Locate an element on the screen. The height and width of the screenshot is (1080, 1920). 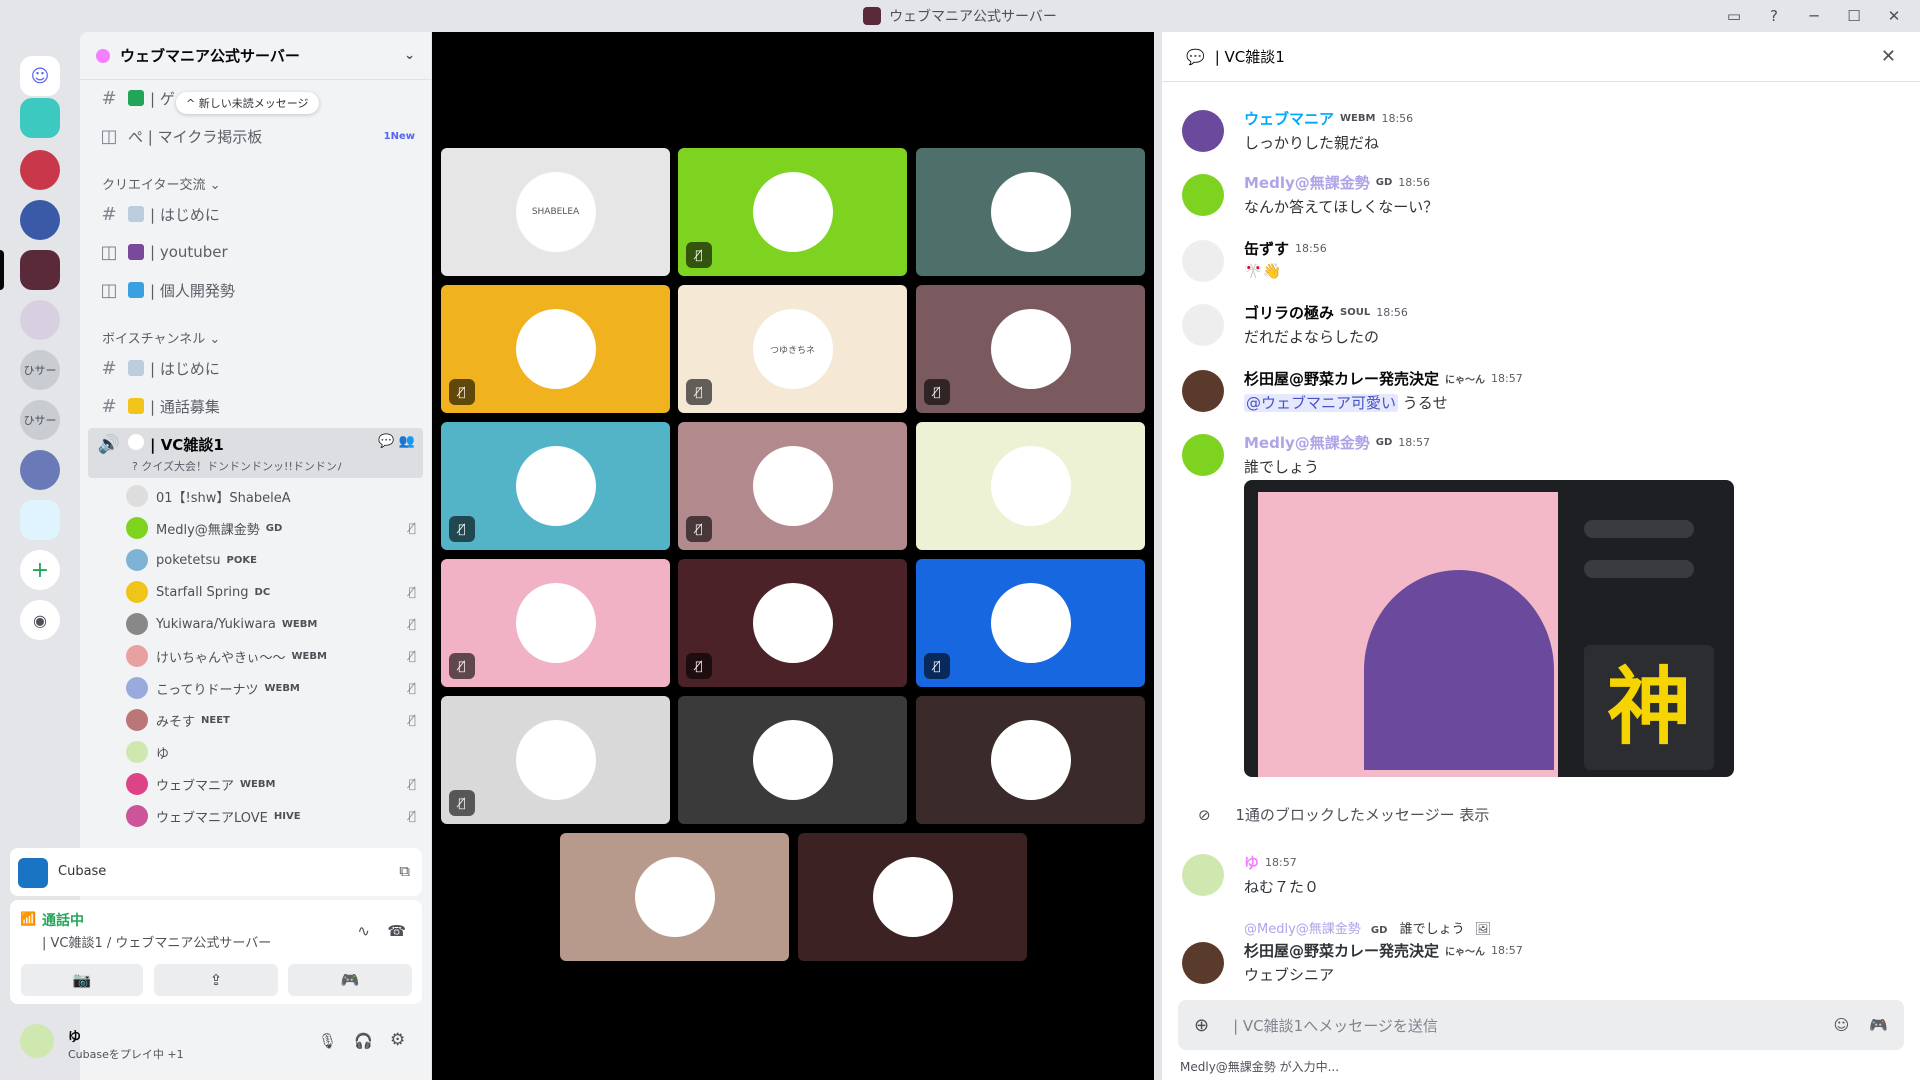
home-button: ☺ is located at coordinates (40, 76).